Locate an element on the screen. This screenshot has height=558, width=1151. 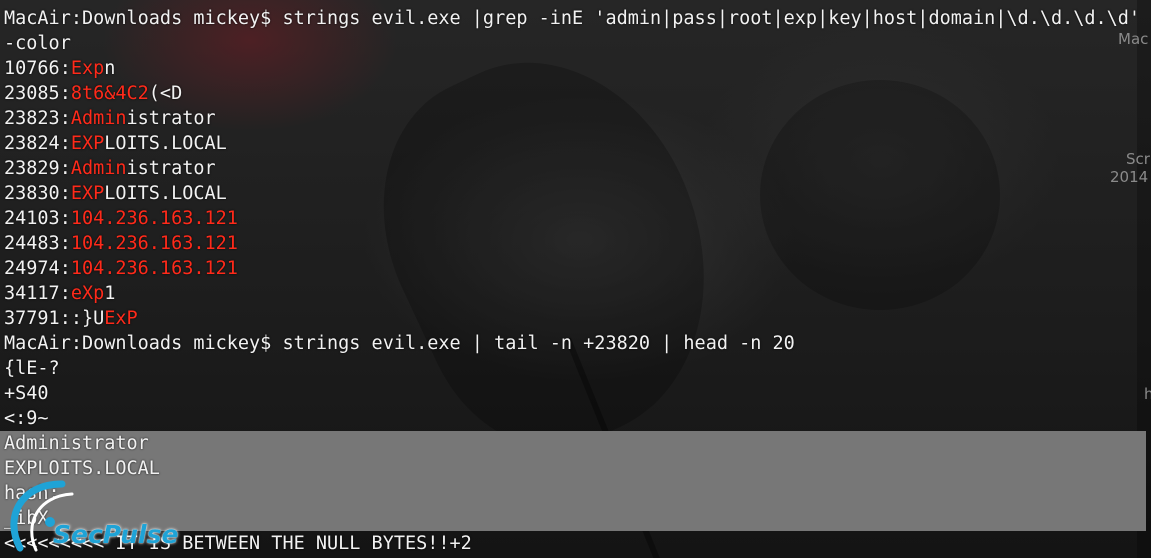
terminal-text: _ibX is located at coordinates (26, 518).